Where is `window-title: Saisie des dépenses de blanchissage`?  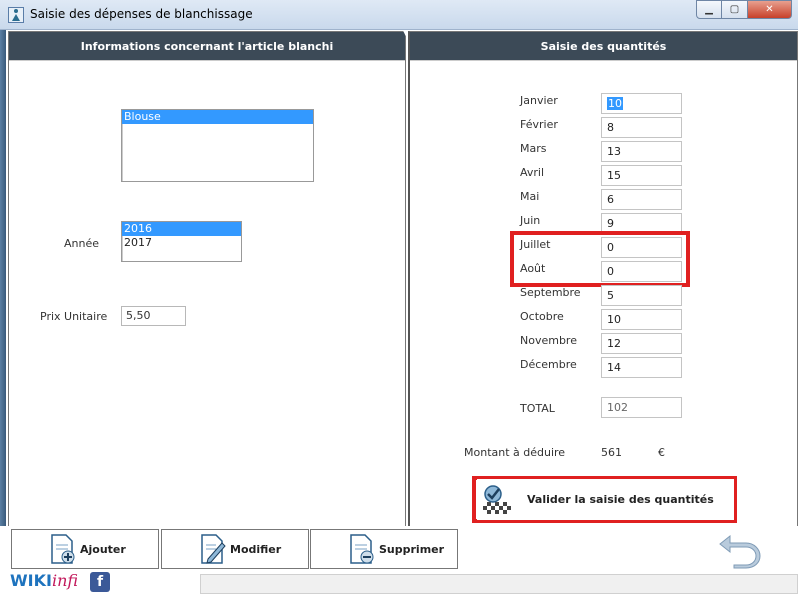 window-title: Saisie des dépenses de blanchissage is located at coordinates (141, 14).